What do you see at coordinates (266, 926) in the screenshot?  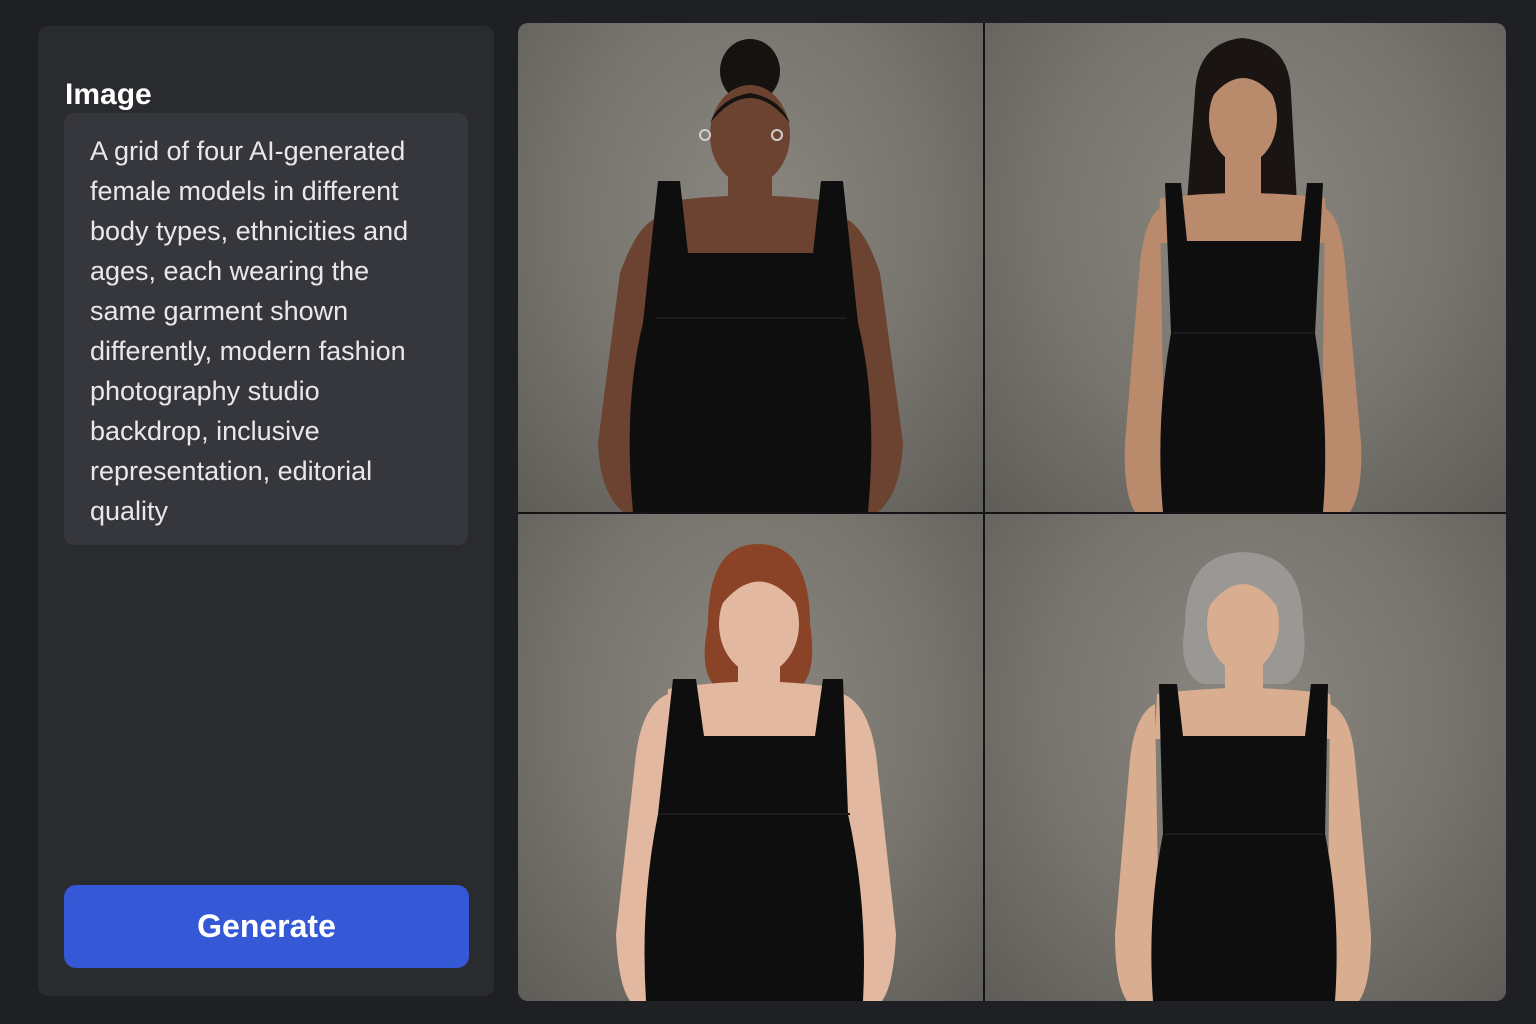 I see `generate-button: Generate` at bounding box center [266, 926].